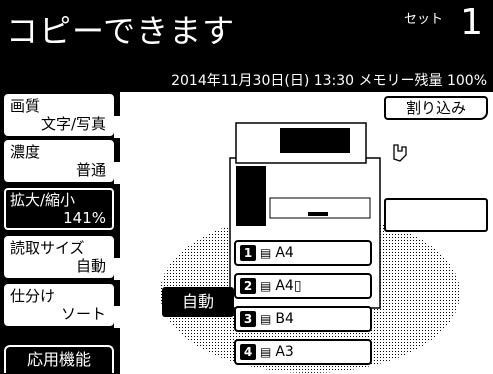 The width and height of the screenshot is (493, 374). What do you see at coordinates (471, 22) in the screenshot?
I see `copy-count: 1` at bounding box center [471, 22].